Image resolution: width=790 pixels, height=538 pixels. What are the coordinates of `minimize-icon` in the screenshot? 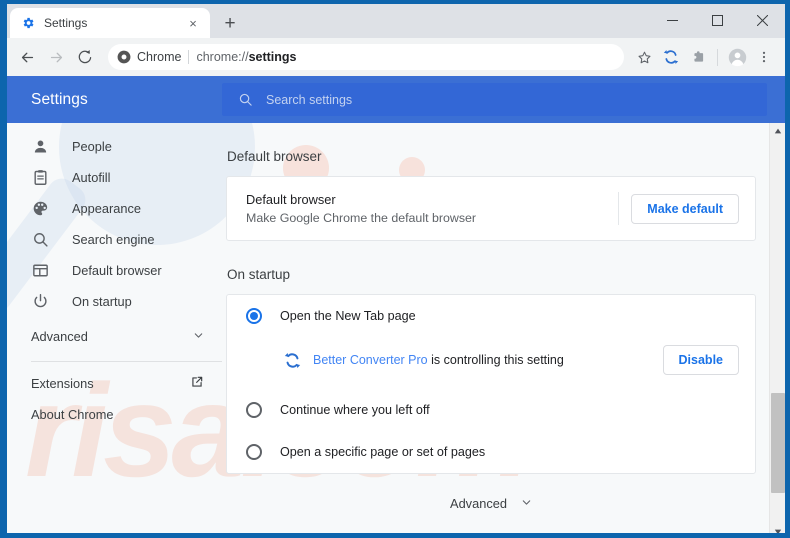 It's located at (672, 20).